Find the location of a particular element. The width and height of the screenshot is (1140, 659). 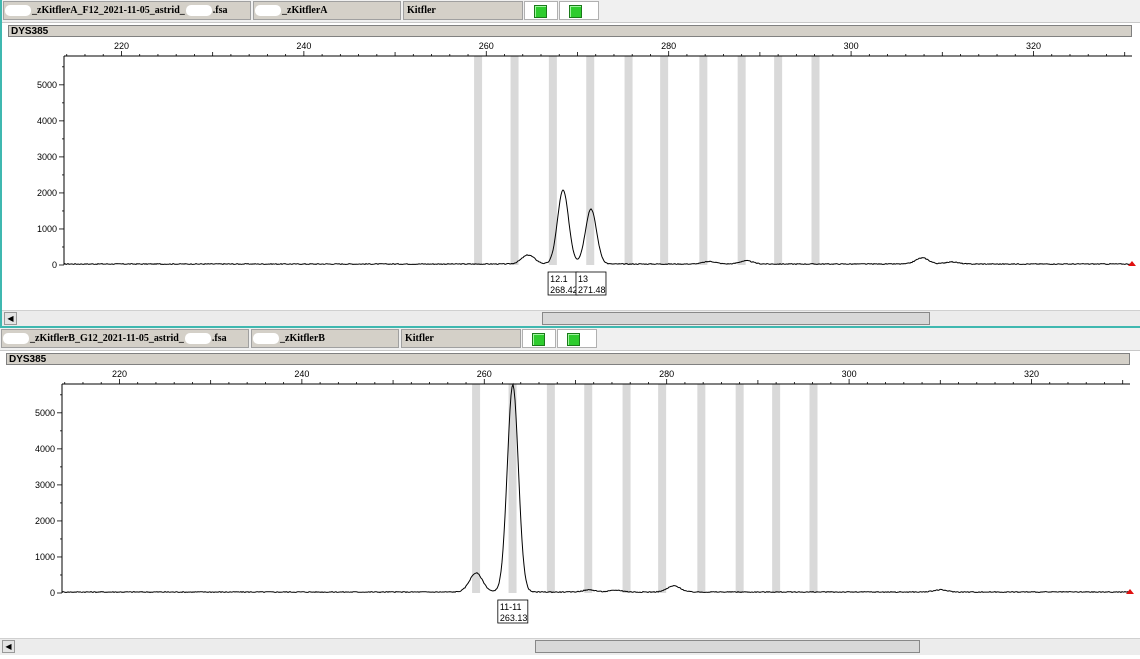

allele-call: 13 is located at coordinates (583, 279).